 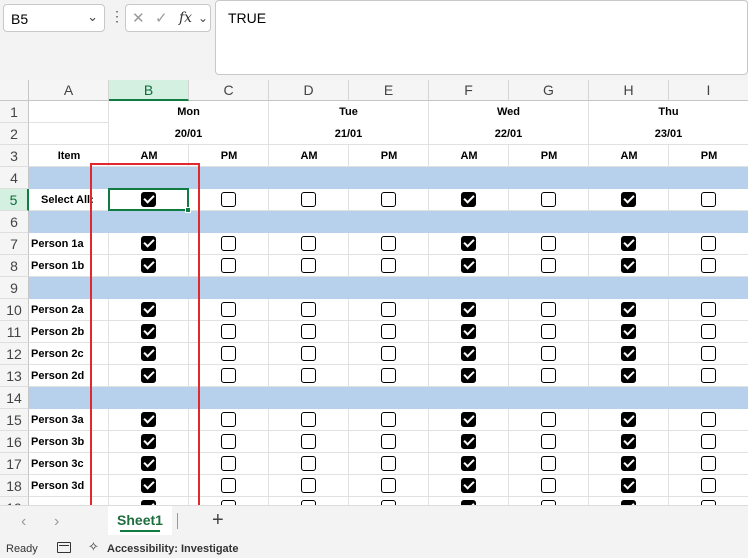 I want to click on chevron-right-icon: ›, so click(x=56, y=522).